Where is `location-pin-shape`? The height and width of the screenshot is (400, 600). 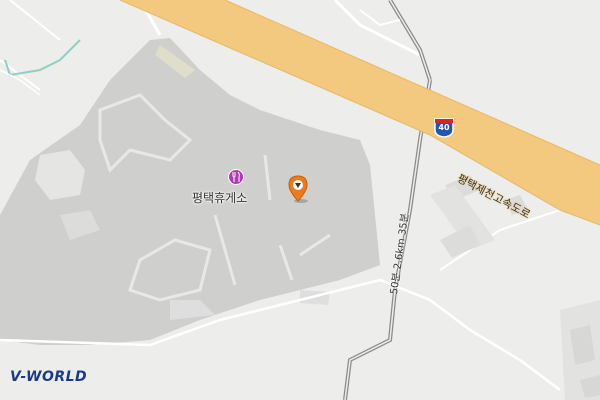 location-pin-shape is located at coordinates (298, 189).